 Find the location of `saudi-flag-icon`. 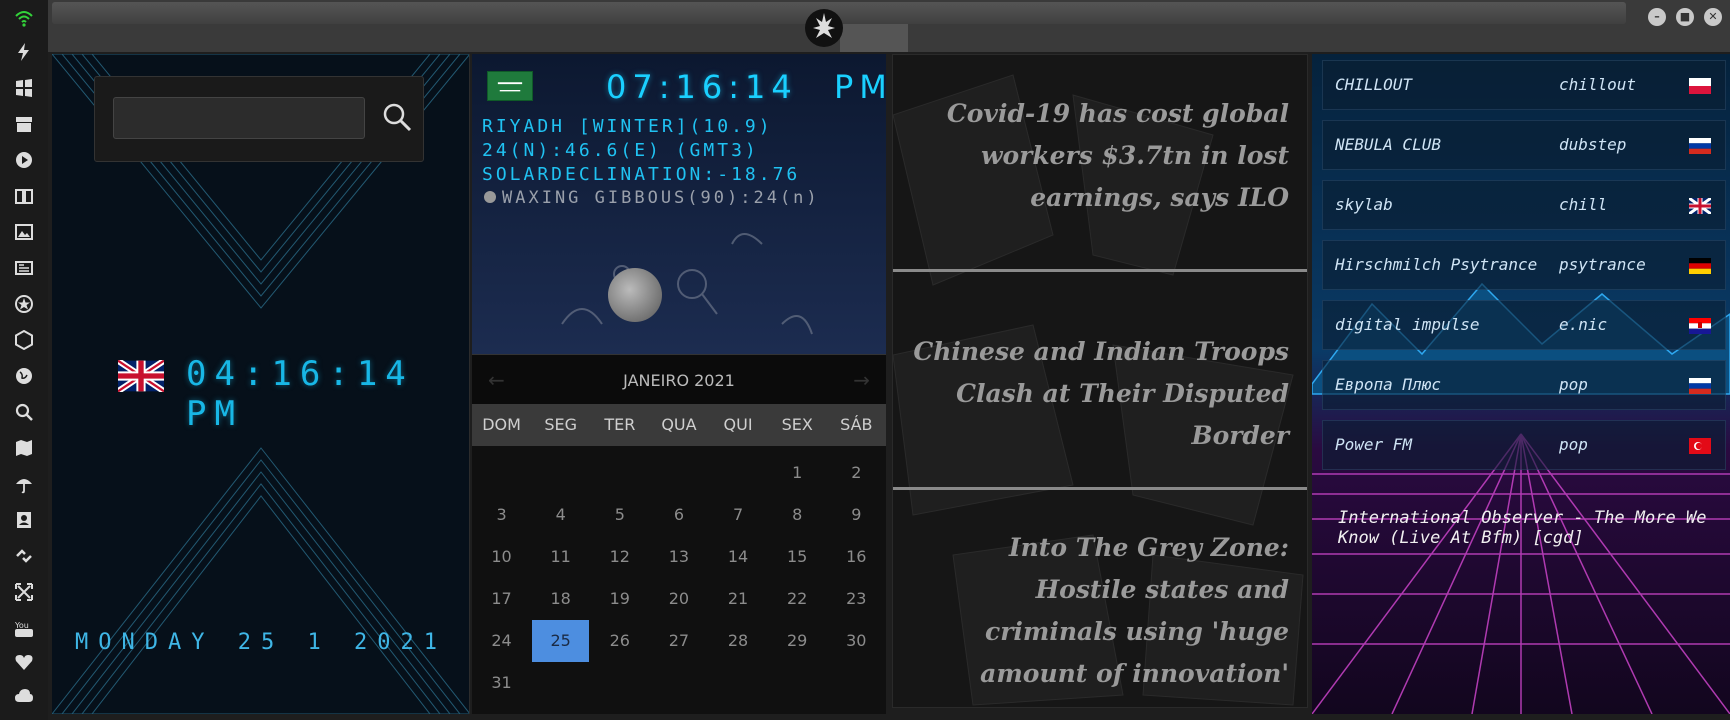

saudi-flag-icon is located at coordinates (510, 86).